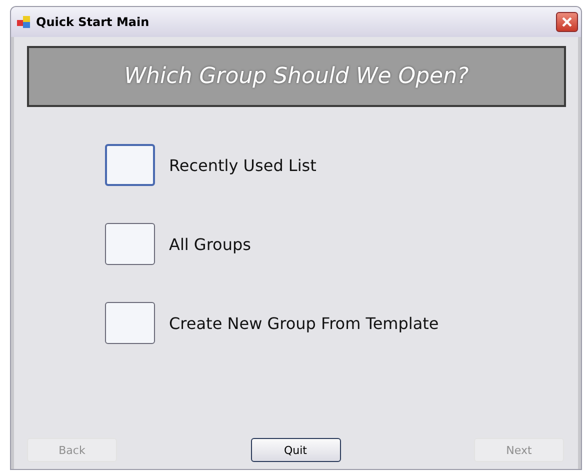  Describe the element at coordinates (304, 323) in the screenshot. I see `option-label: Create New Group From Template` at that location.